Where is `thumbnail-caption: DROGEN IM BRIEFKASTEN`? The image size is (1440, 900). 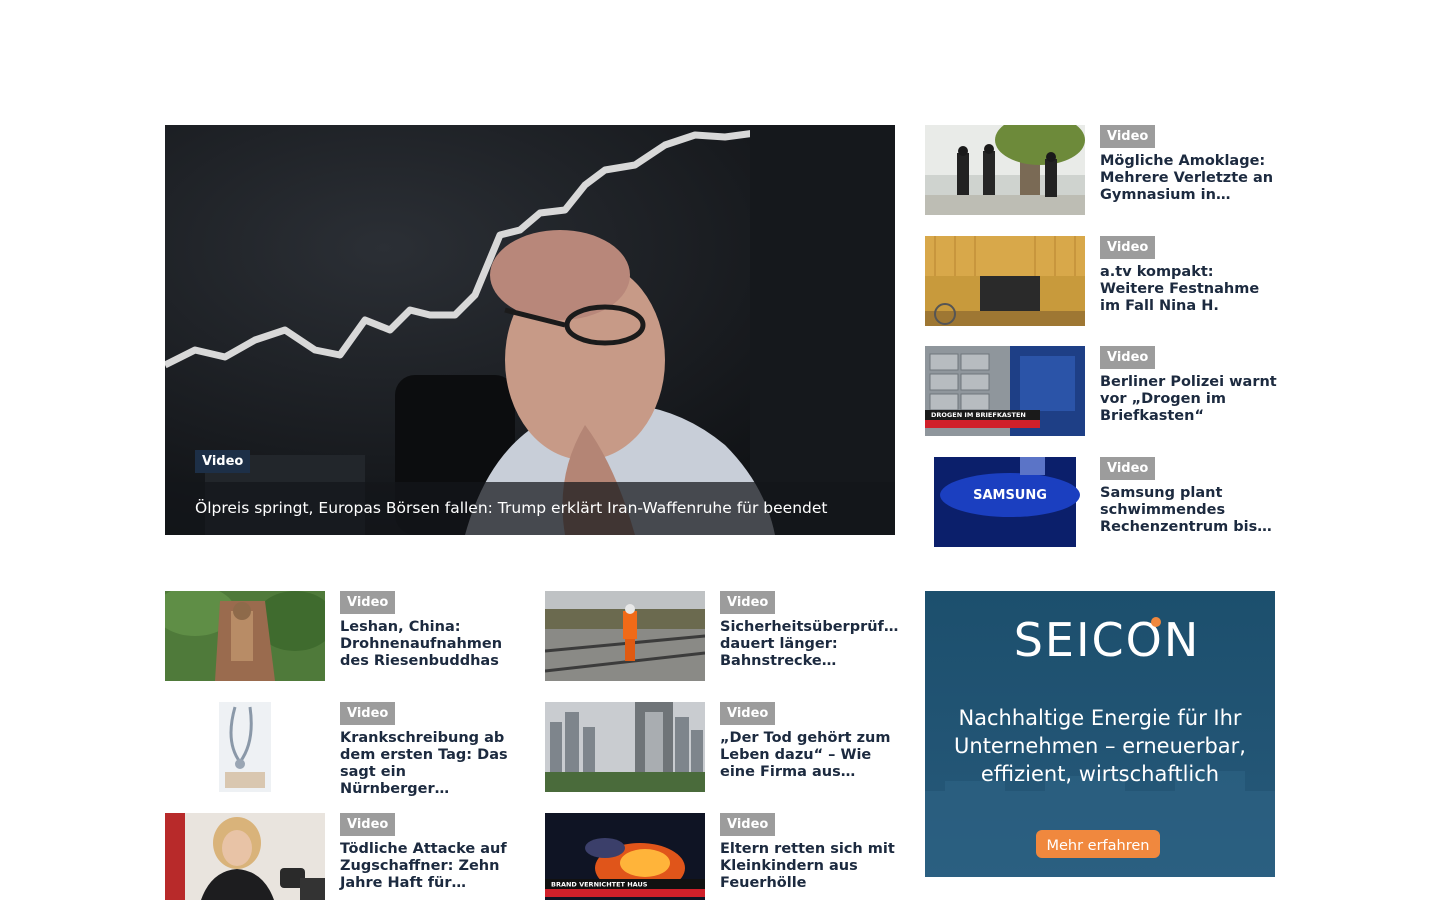 thumbnail-caption: DROGEN IM BRIEFKASTEN is located at coordinates (978, 415).